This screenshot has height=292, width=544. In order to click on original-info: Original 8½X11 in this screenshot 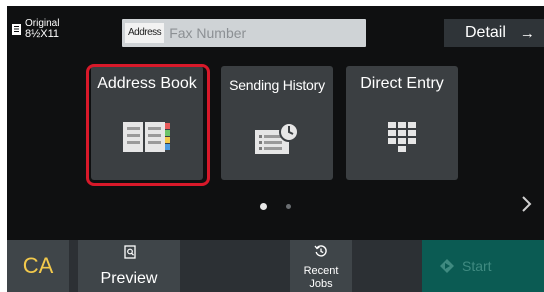, I will do `click(42, 29)`.